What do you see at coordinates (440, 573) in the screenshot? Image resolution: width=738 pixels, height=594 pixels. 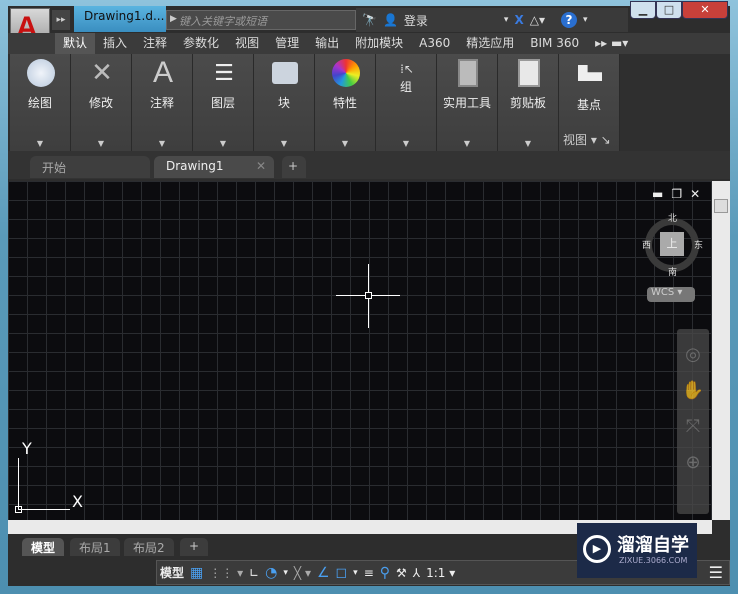 I see `annotation-scale-dropdown: 1:1 ▾` at bounding box center [440, 573].